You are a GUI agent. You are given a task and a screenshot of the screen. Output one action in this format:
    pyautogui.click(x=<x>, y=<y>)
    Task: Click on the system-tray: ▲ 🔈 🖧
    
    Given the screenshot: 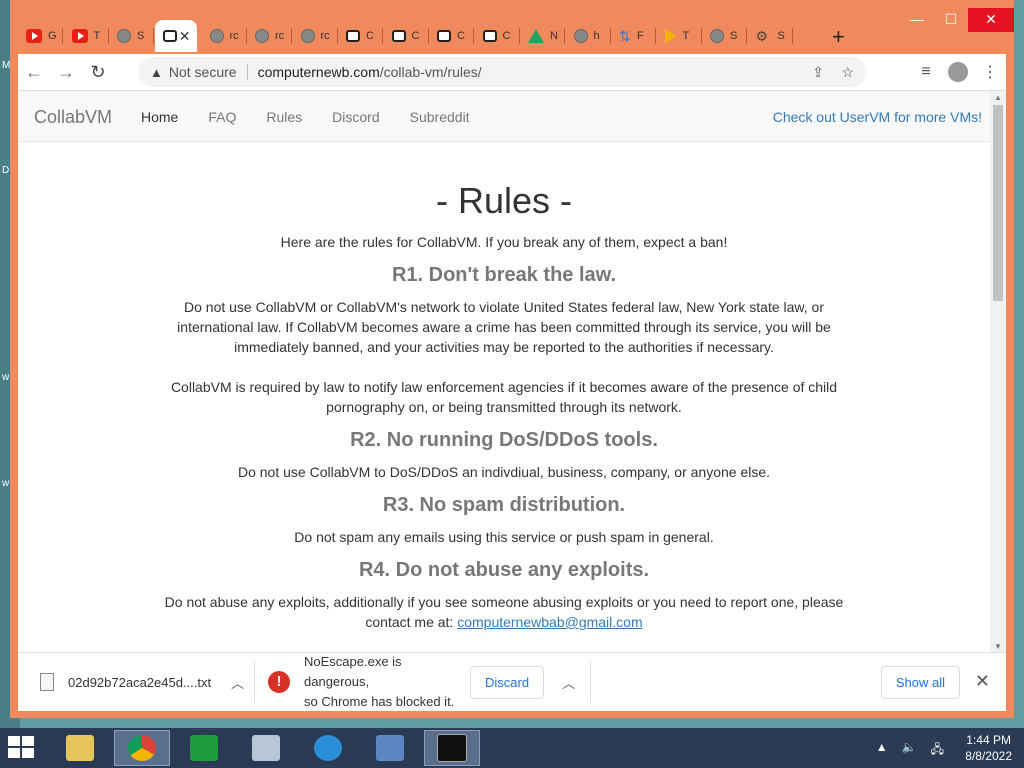 What is the action you would take?
    pyautogui.click(x=910, y=750)
    